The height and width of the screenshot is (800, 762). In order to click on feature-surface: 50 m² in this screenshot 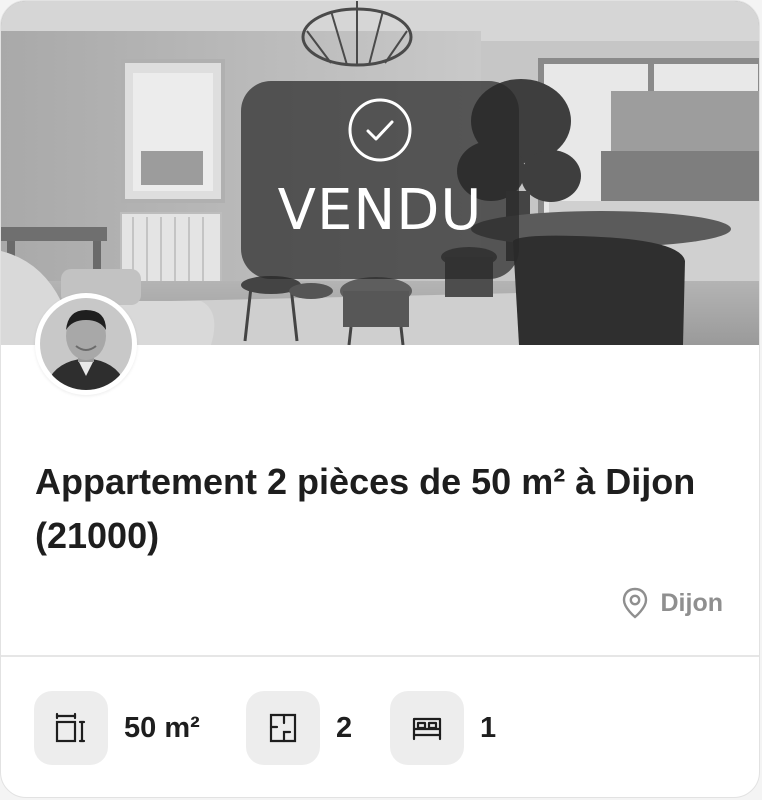, I will do `click(117, 728)`.